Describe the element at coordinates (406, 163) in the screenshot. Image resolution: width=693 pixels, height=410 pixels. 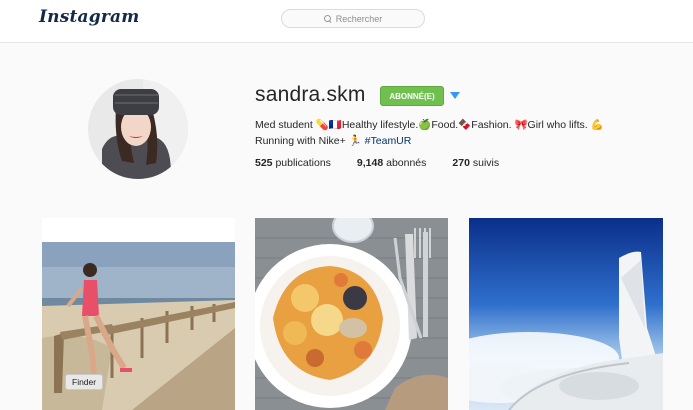
I see `followers-label: abonnés` at that location.